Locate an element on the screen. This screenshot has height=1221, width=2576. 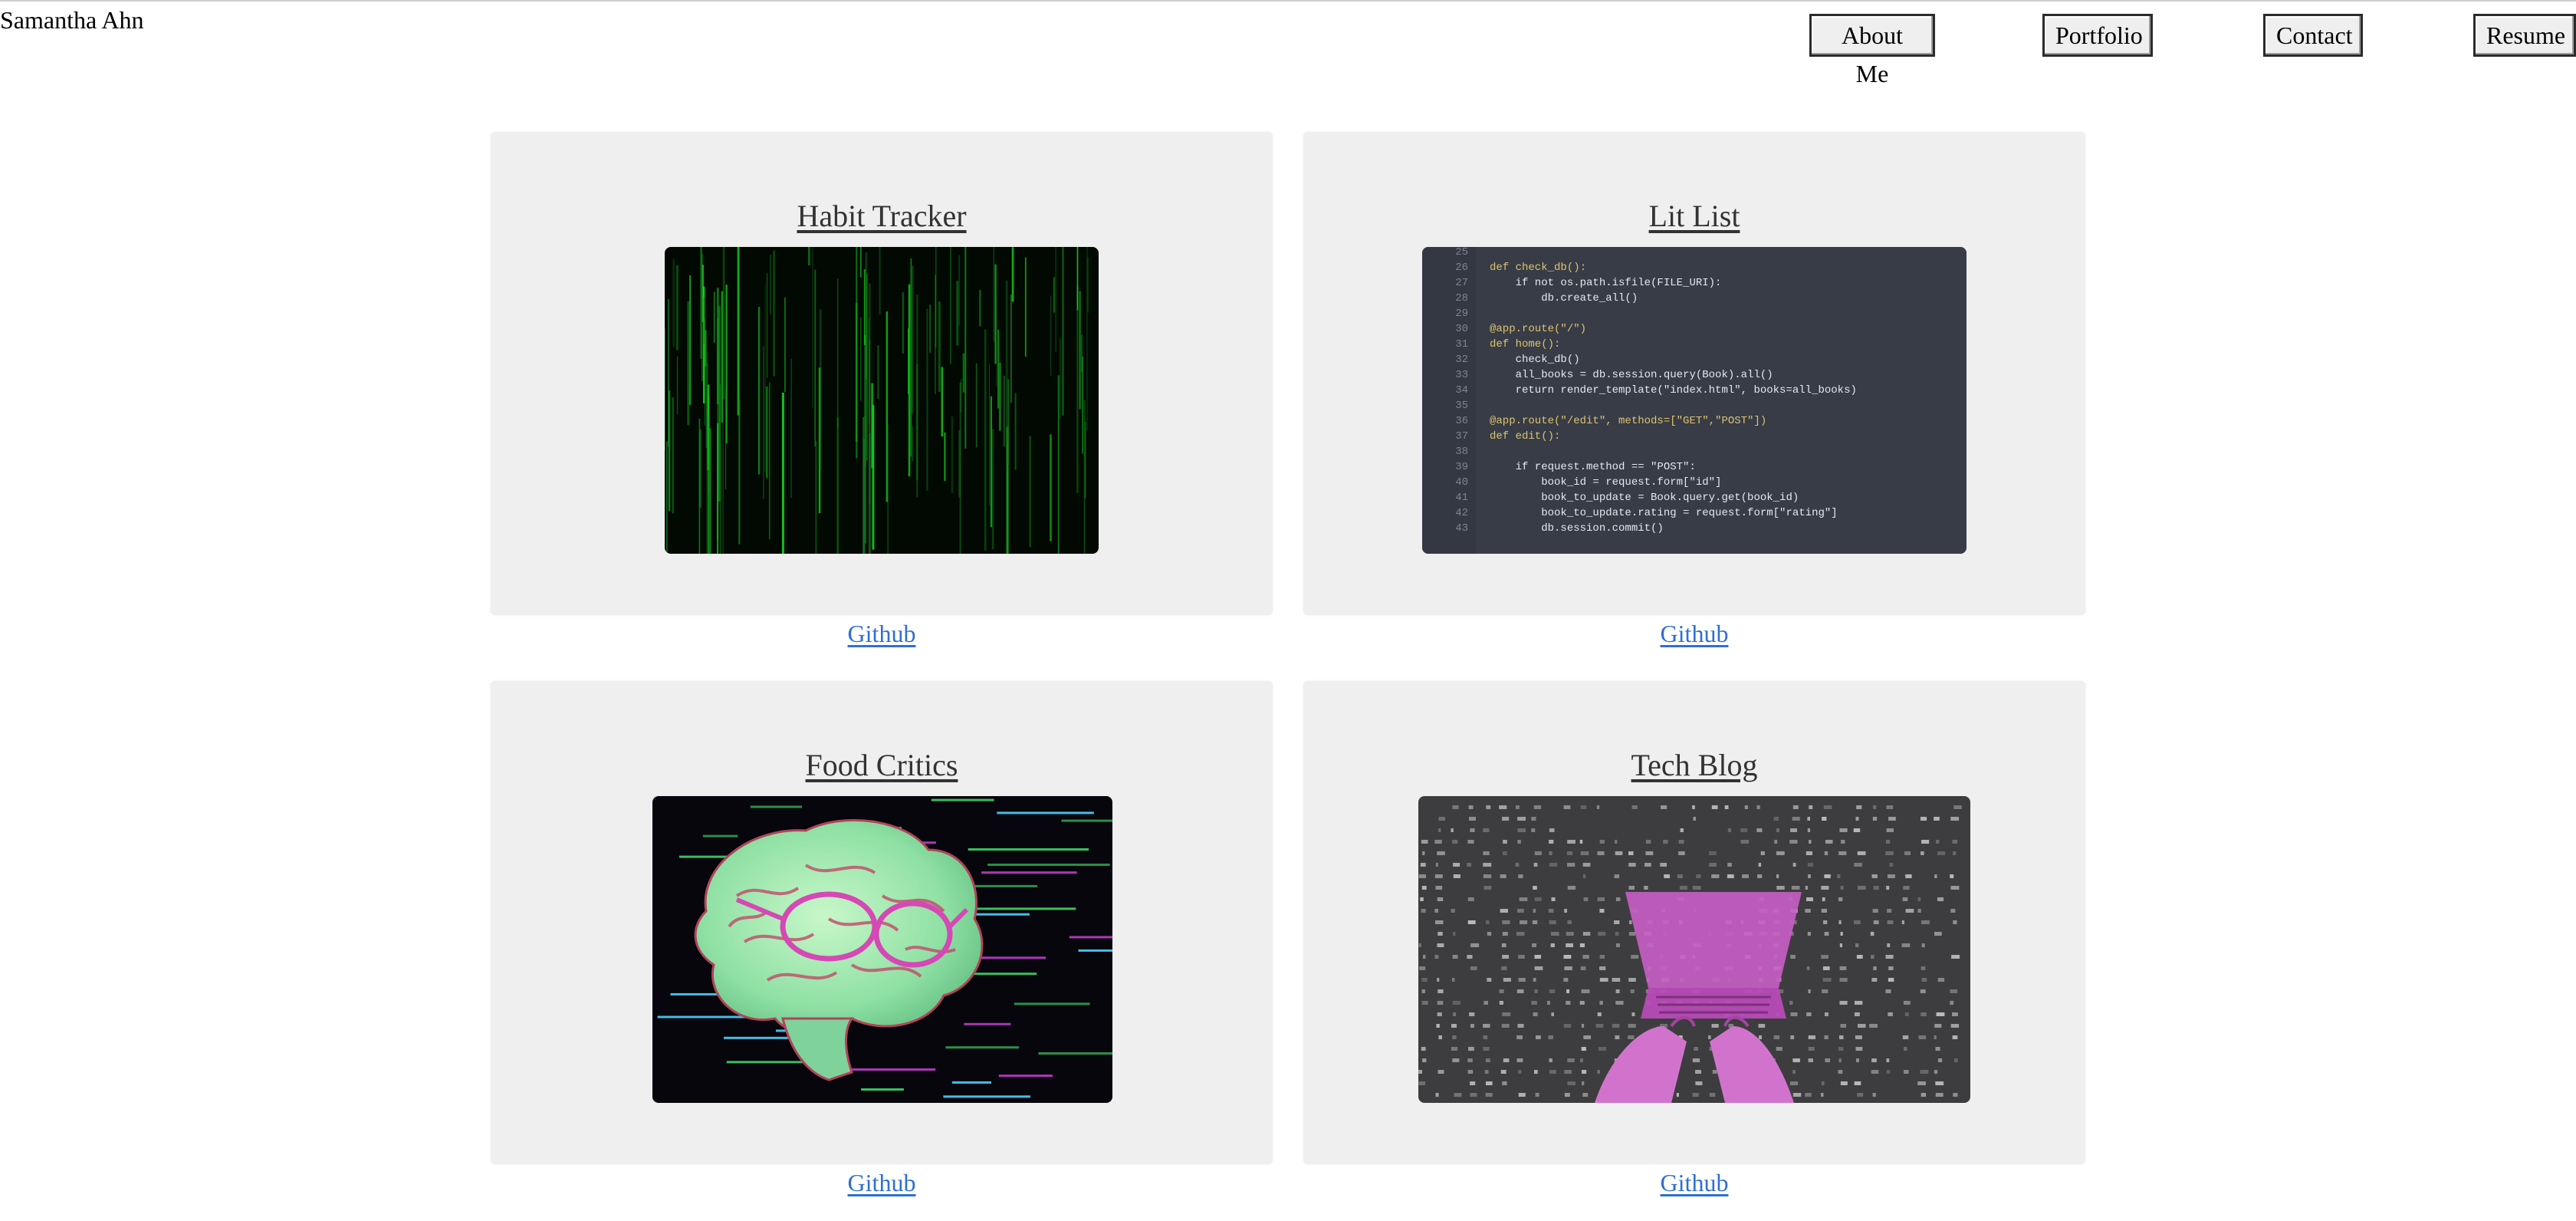
nav-resume-button: Resume is located at coordinates (2525, 35).